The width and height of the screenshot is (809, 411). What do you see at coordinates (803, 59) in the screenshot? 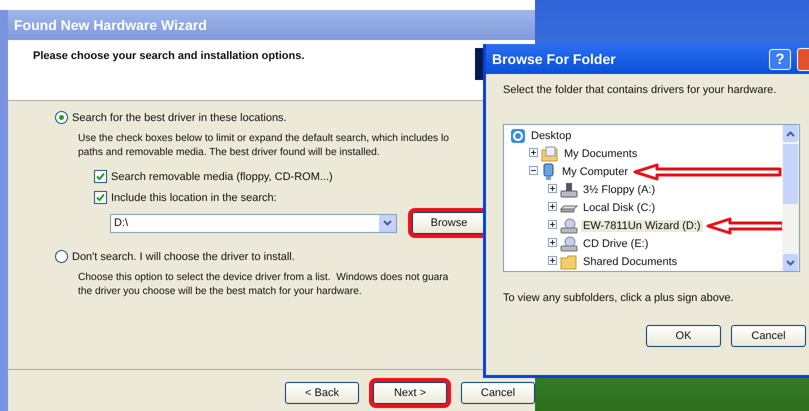
I see `close-icon` at bounding box center [803, 59].